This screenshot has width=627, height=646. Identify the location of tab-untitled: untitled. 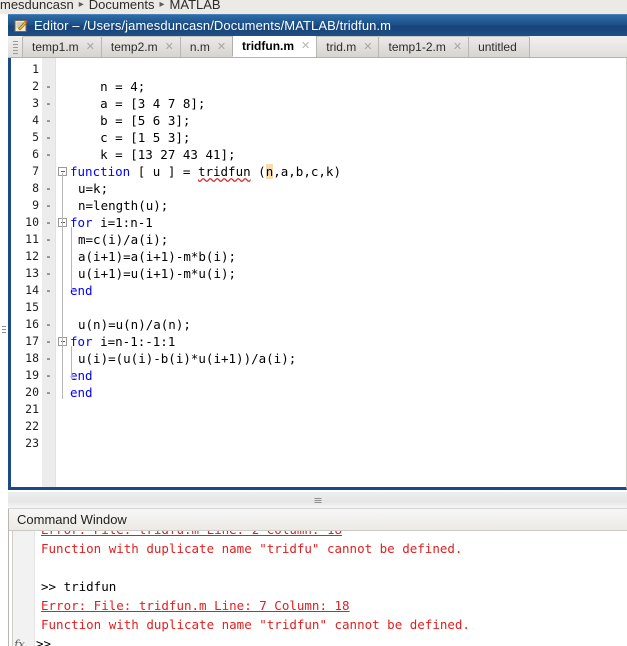
(499, 46).